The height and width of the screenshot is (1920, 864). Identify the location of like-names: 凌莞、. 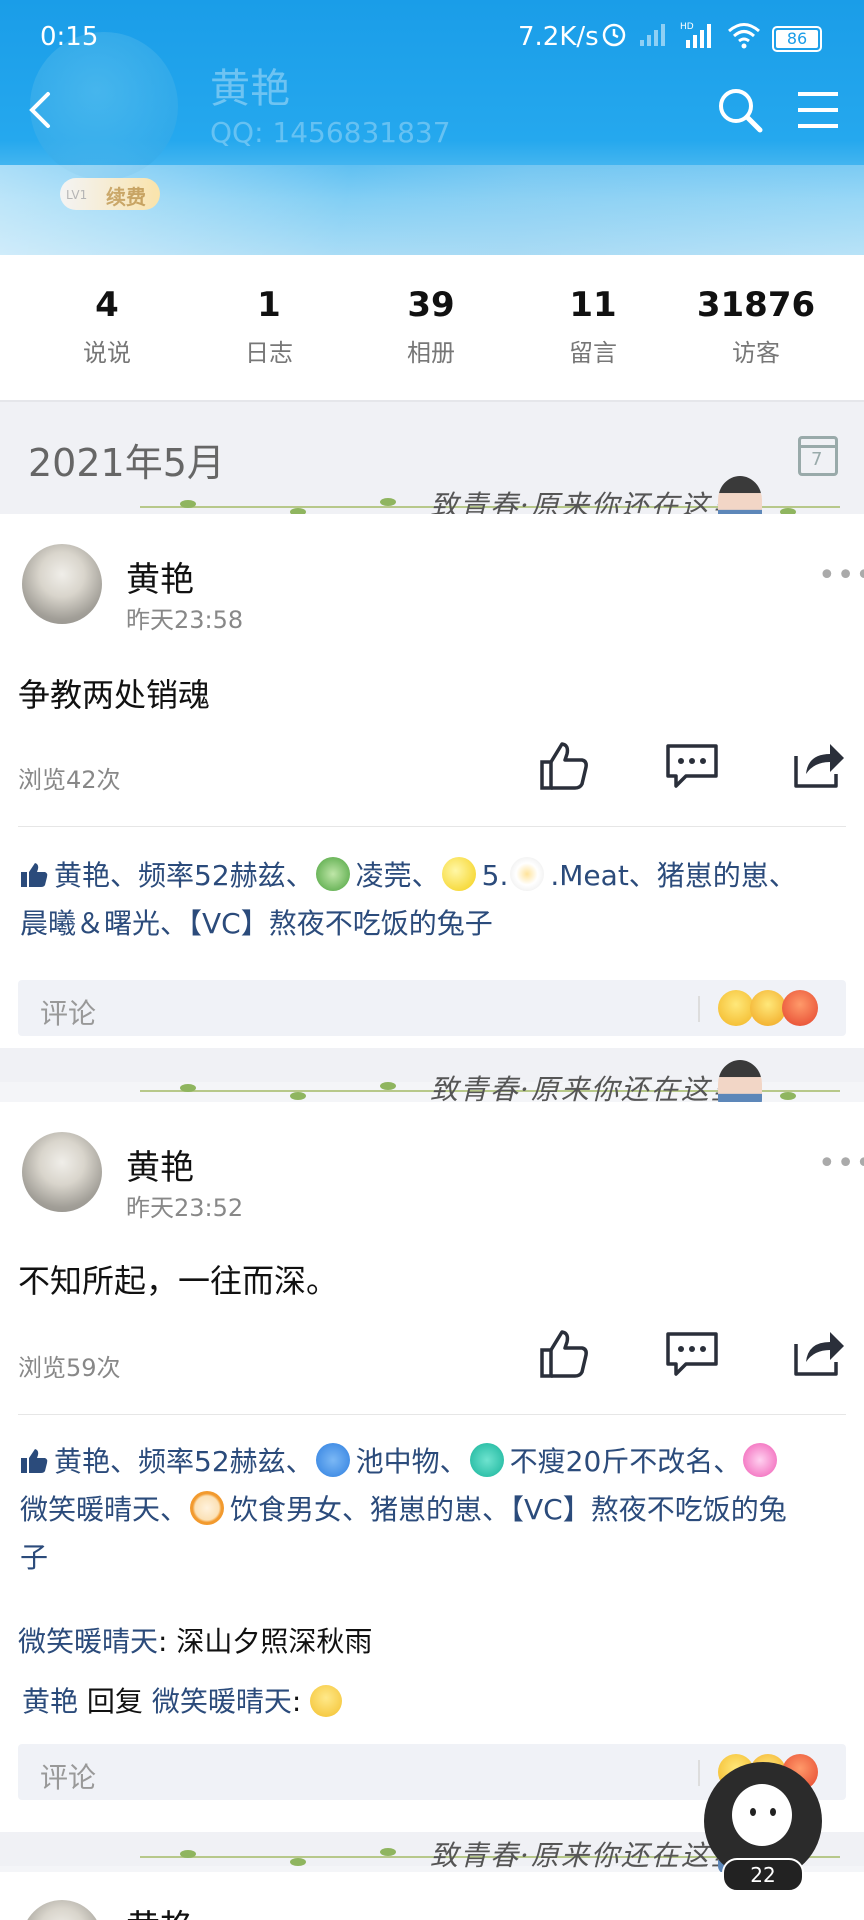
(398, 875).